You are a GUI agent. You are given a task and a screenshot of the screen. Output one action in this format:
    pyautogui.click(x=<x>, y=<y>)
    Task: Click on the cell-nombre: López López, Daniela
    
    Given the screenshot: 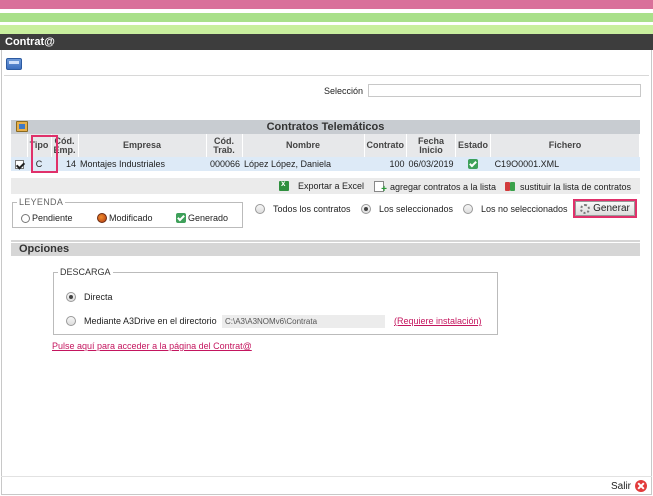 What is the action you would take?
    pyautogui.click(x=303, y=164)
    